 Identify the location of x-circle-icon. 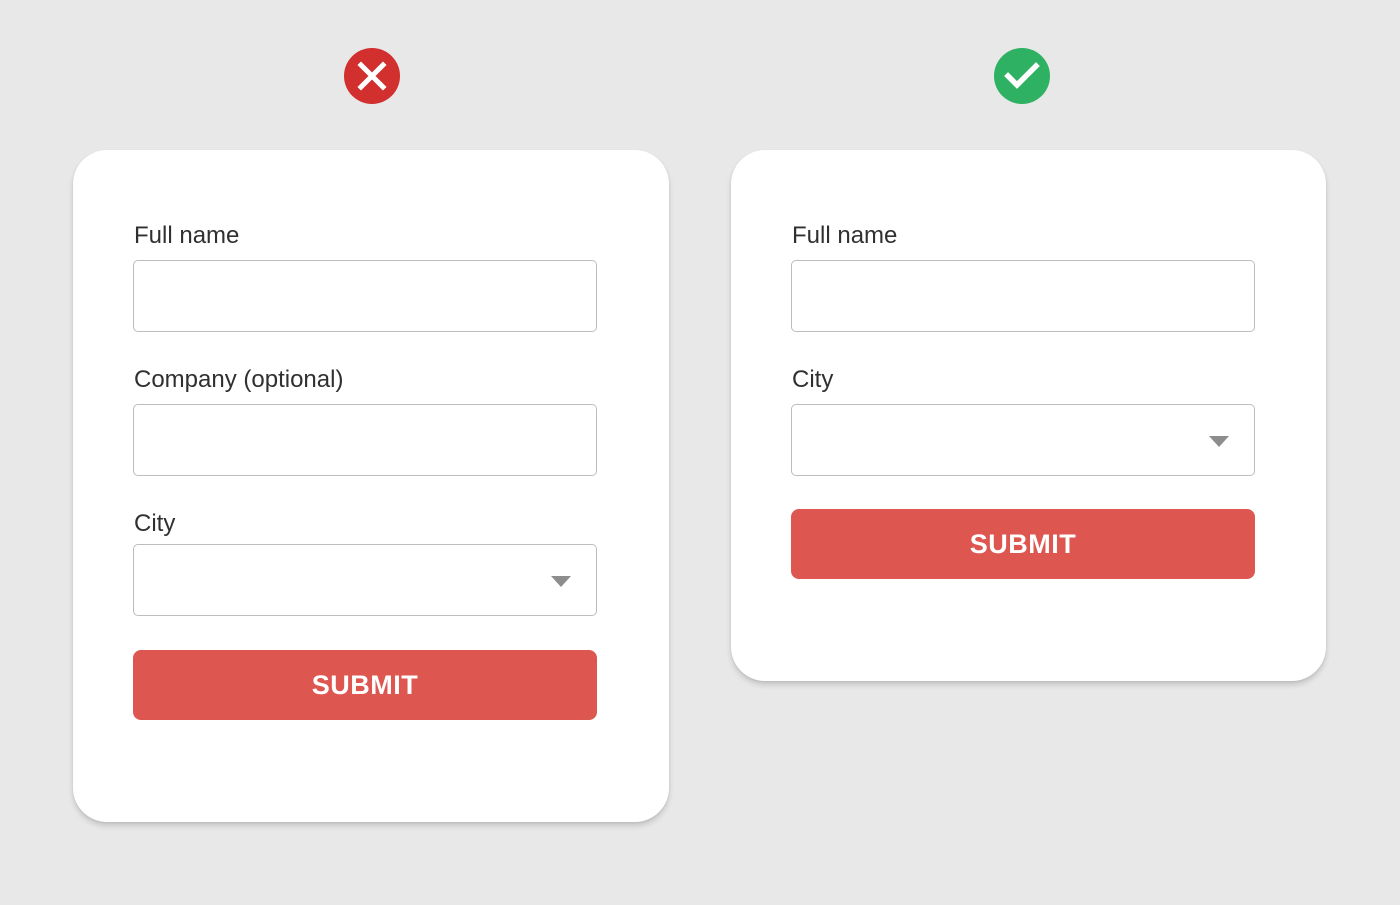
(372, 76).